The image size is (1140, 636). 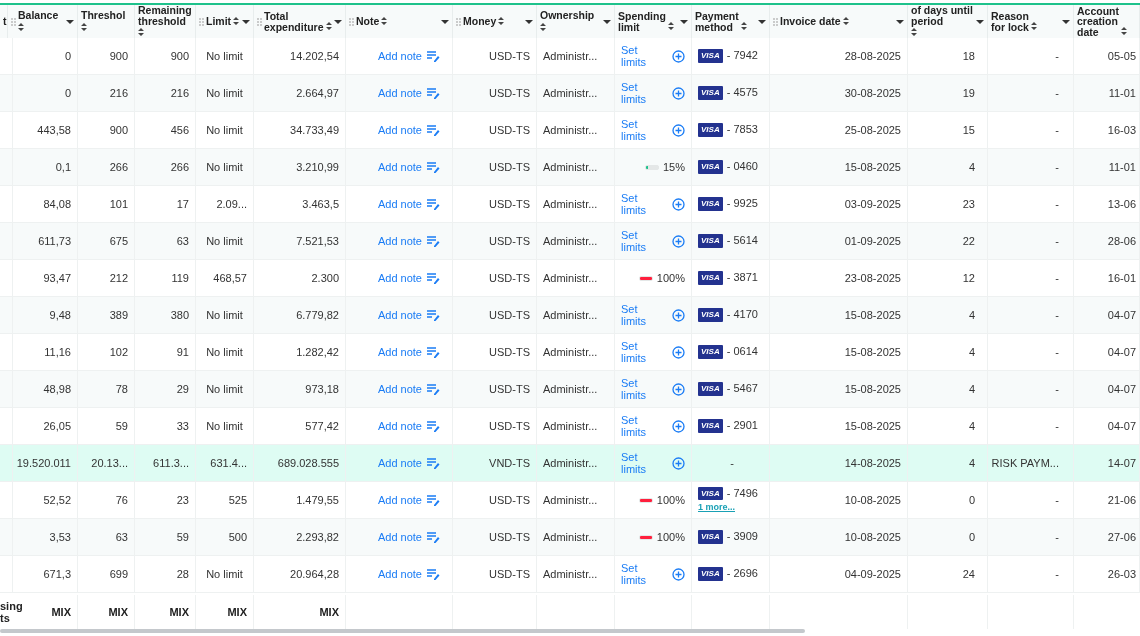 I want to click on table-row: 3,53 63 59 500 2.293,82 Add note USD-TS Administr... 100% VISA - 3909 10-08-2025 0 - 27-06, so click(x=570, y=537).